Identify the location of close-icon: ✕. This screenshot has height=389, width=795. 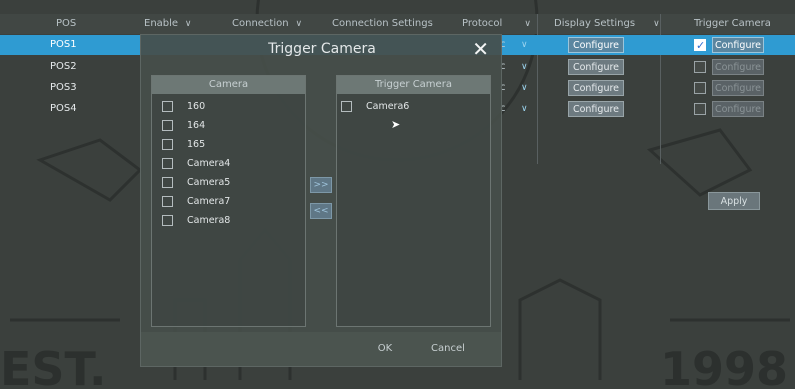
(480, 49).